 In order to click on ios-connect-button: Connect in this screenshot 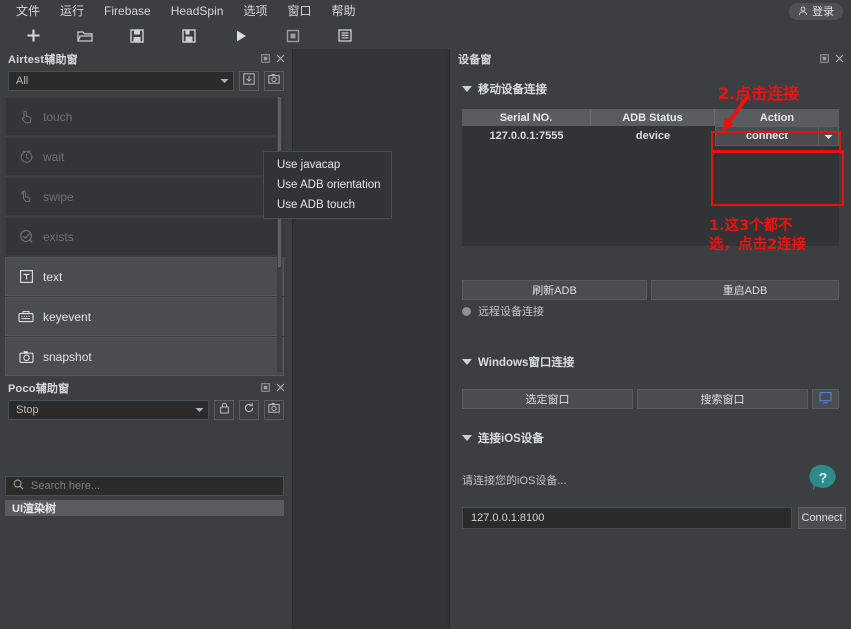, I will do `click(822, 518)`.